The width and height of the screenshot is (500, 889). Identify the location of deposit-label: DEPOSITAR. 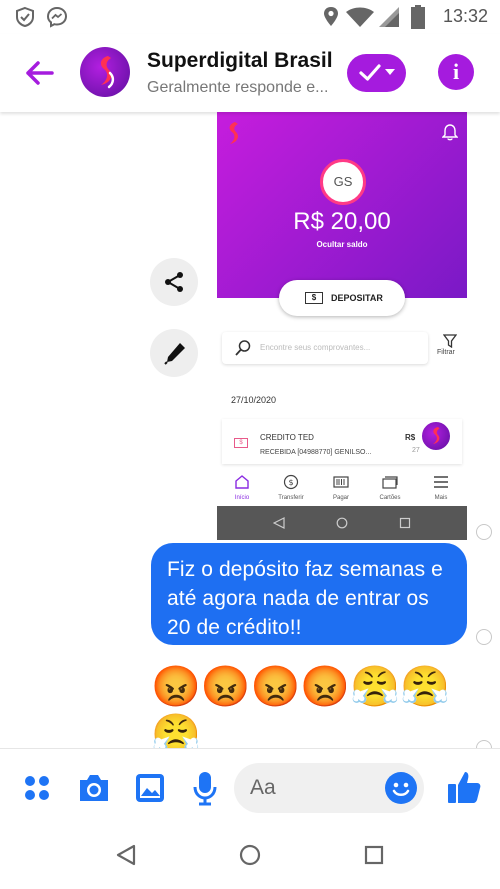
(357, 298).